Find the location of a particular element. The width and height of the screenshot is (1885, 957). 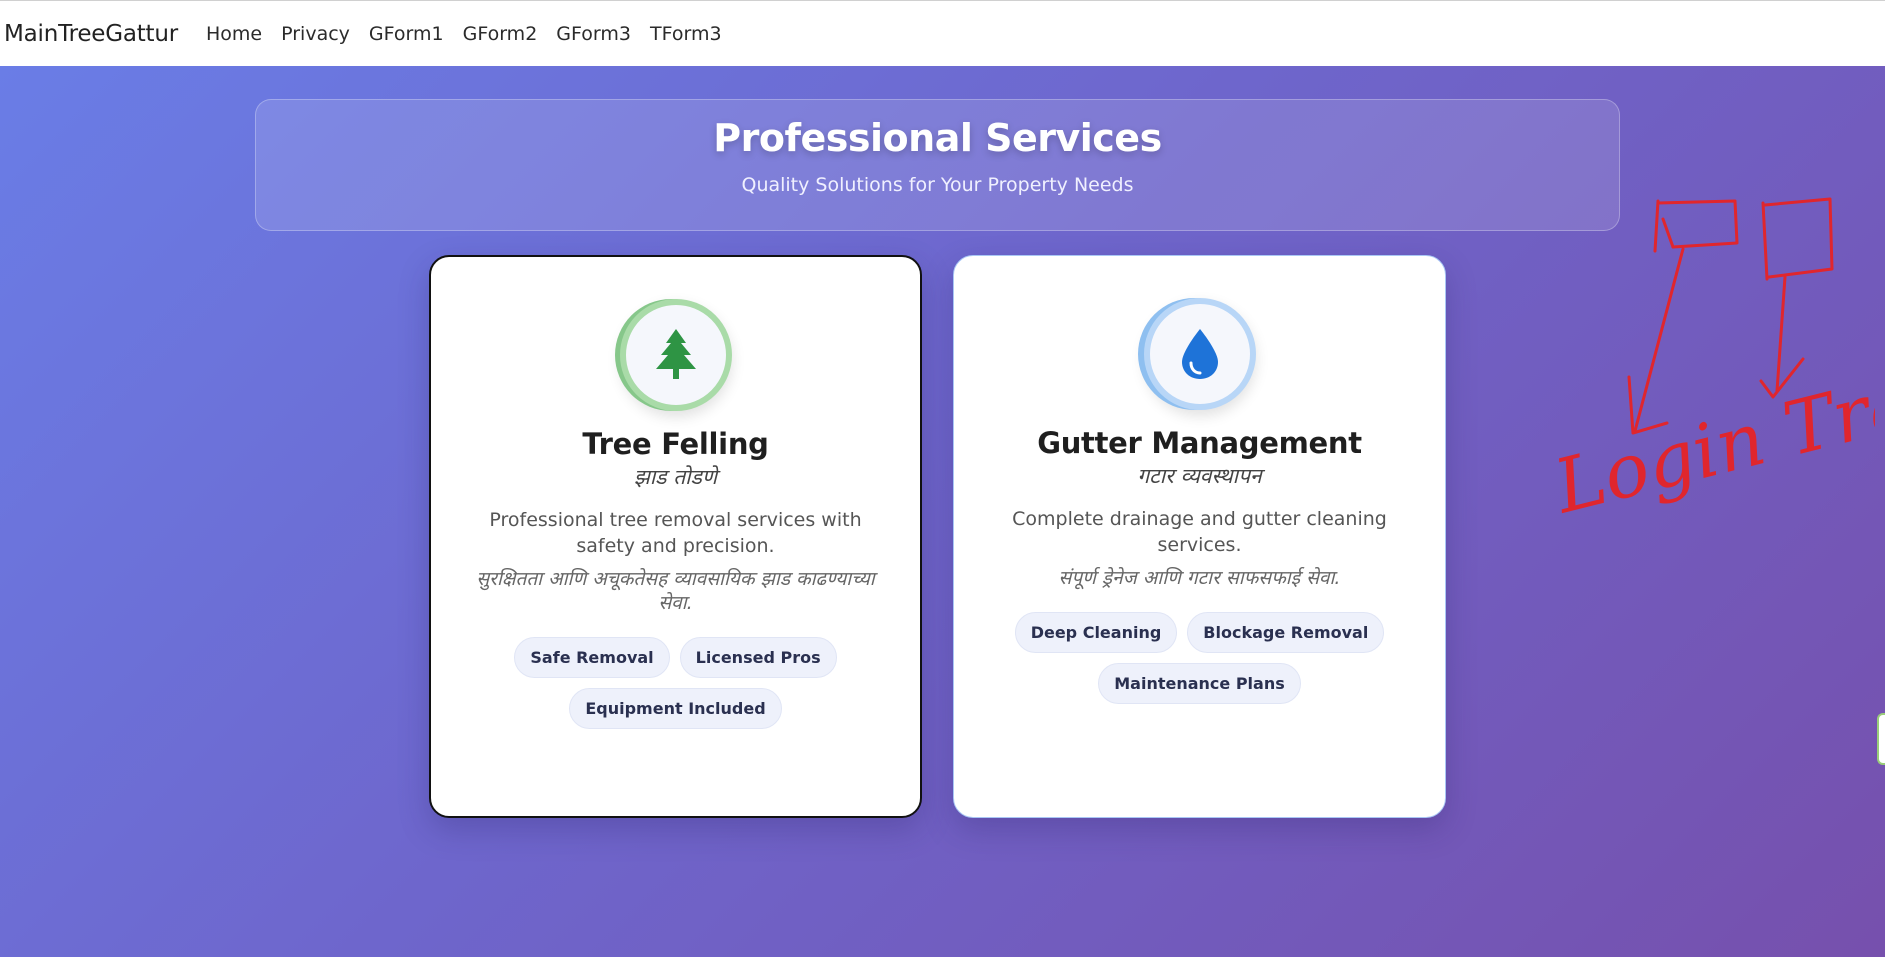

handwritten-annotation: Login Track is located at coordinates (1715, 364).